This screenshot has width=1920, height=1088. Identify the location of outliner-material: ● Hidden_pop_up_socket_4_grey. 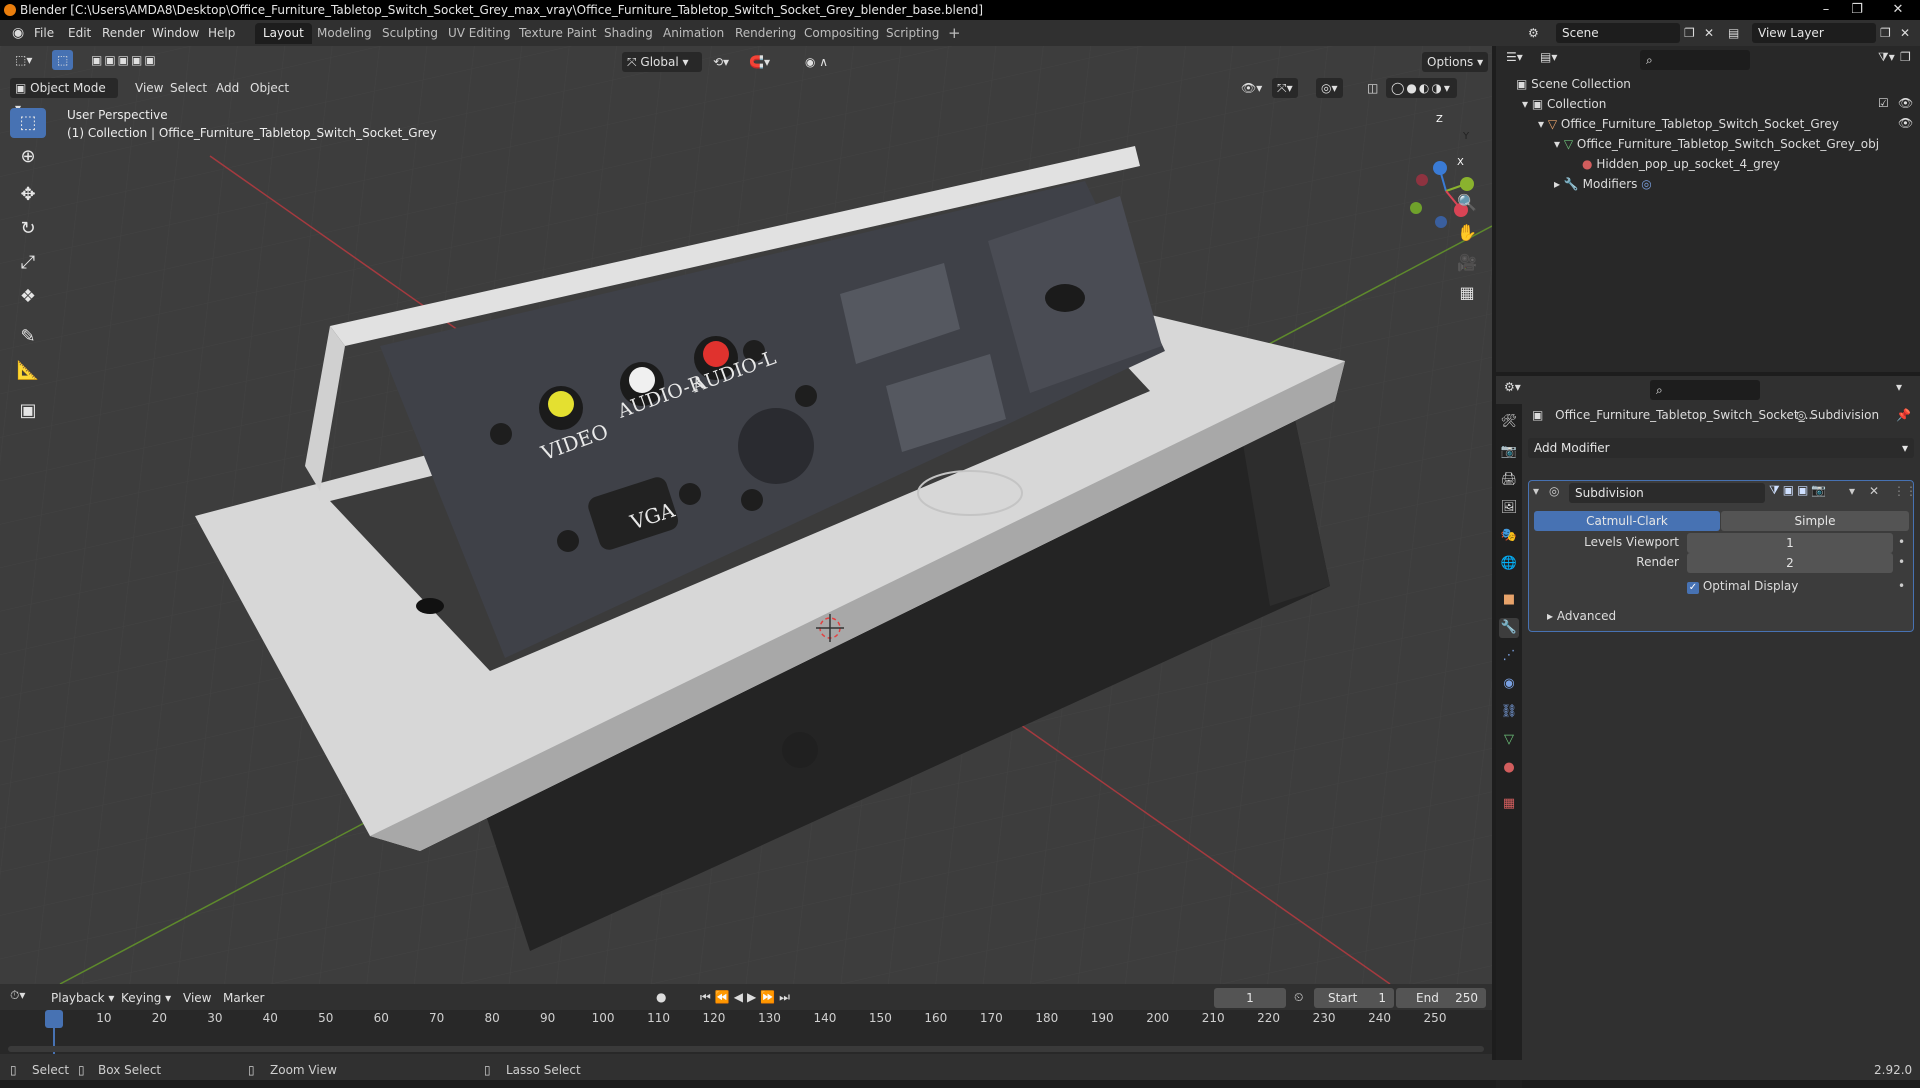
(1681, 164).